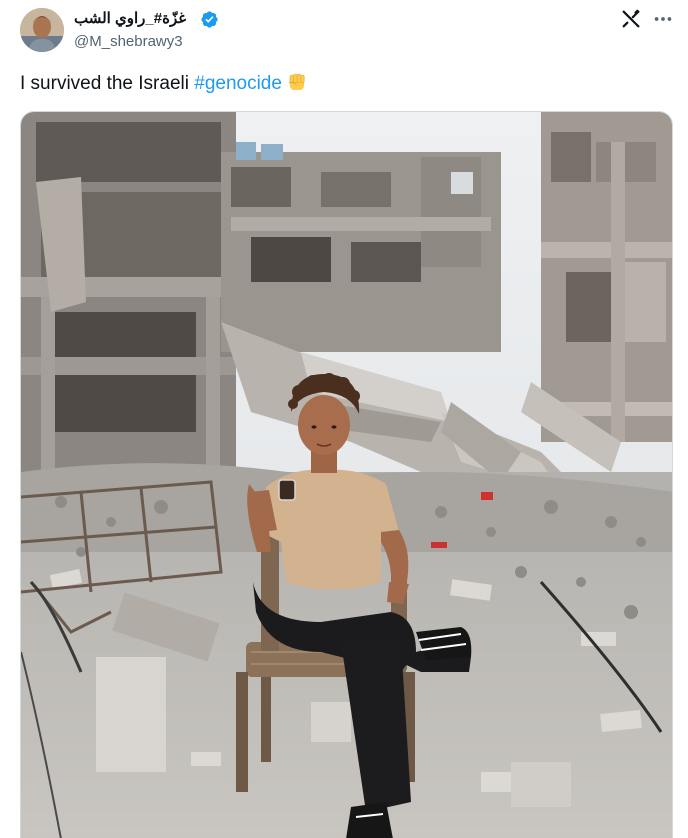 Image resolution: width=688 pixels, height=838 pixels. What do you see at coordinates (344, 31) in the screenshot?
I see `post-header: غزّة#_راوي الشب @M_shebrawy3` at bounding box center [344, 31].